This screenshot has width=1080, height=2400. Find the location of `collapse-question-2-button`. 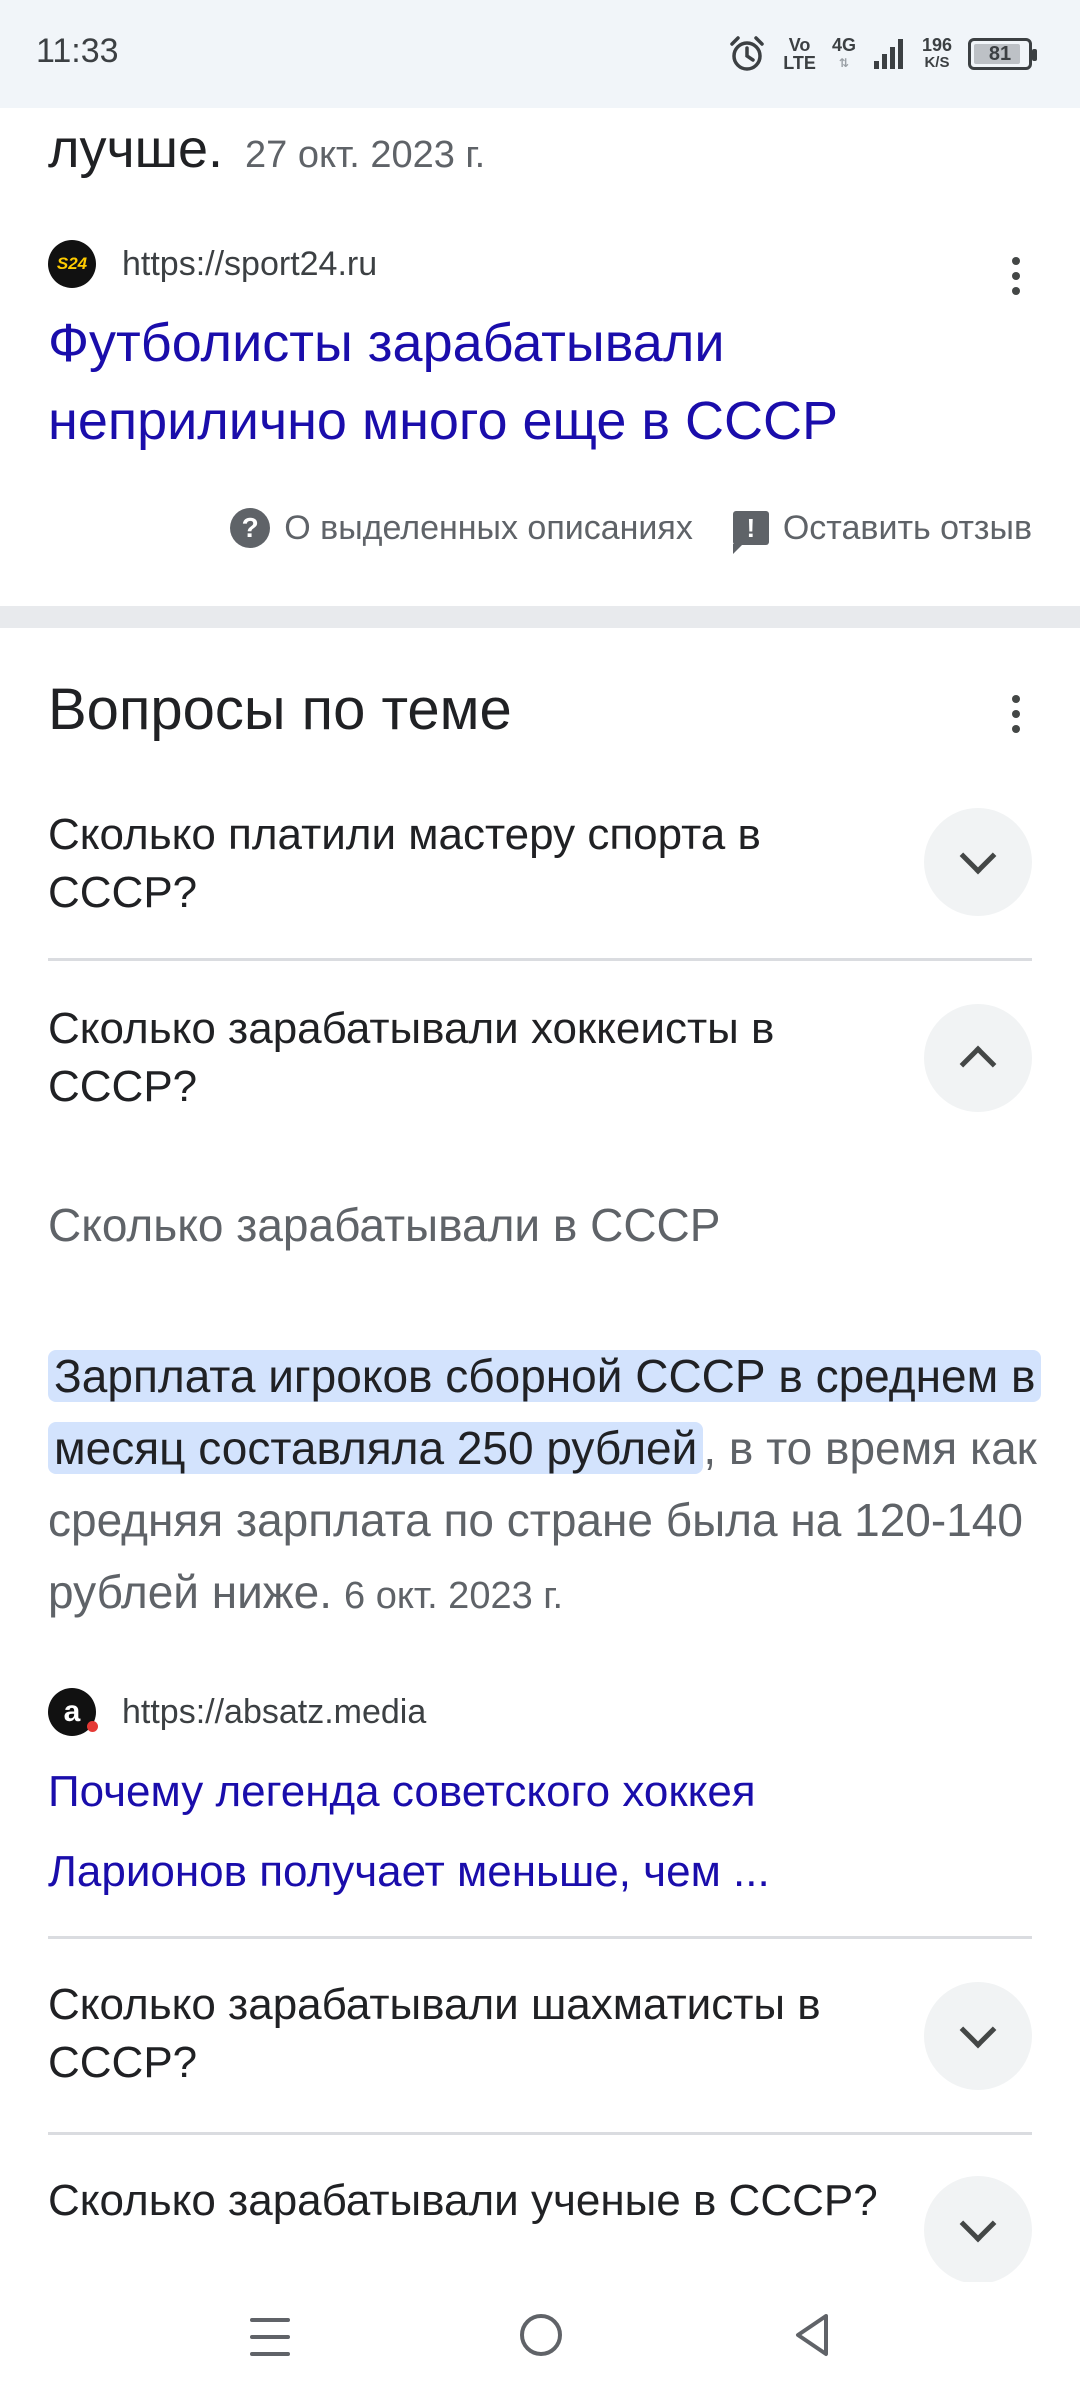

collapse-question-2-button is located at coordinates (978, 1058).